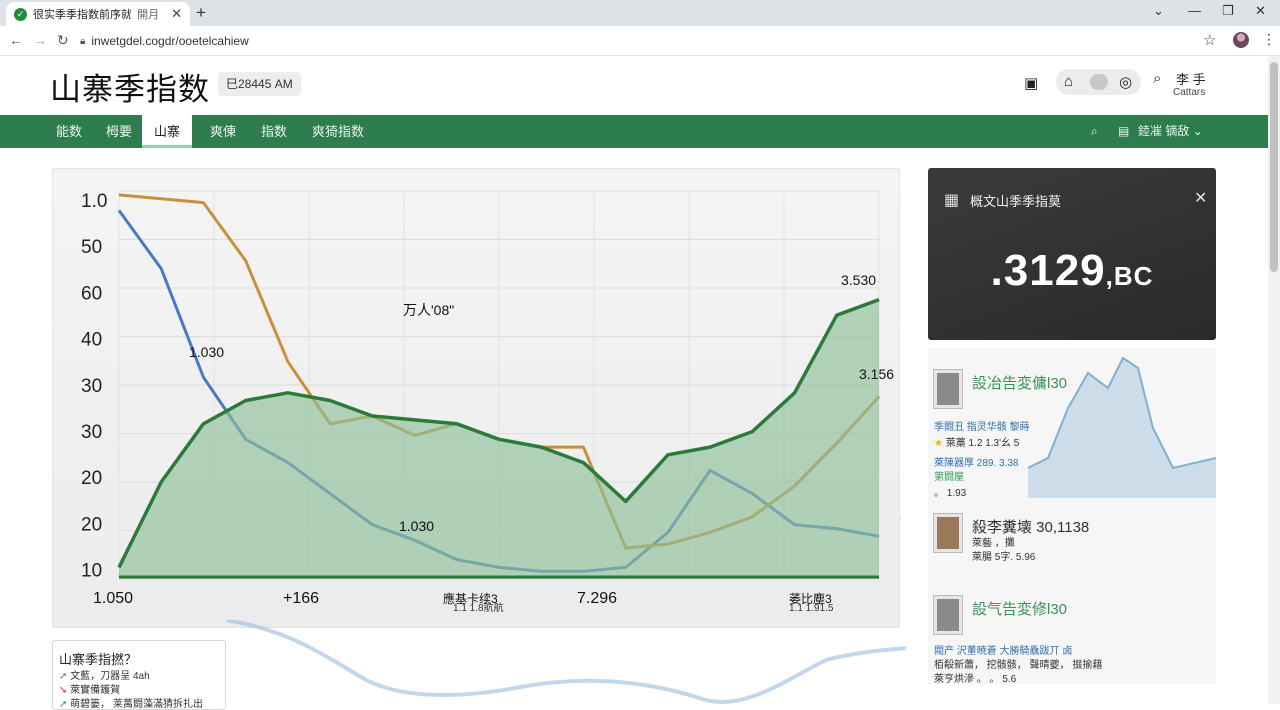 Image resolution: width=1280 pixels, height=710 pixels. What do you see at coordinates (976, 463) in the screenshot?
I see `list-item-line: 萊陳器厚 289. 3.38` at bounding box center [976, 463].